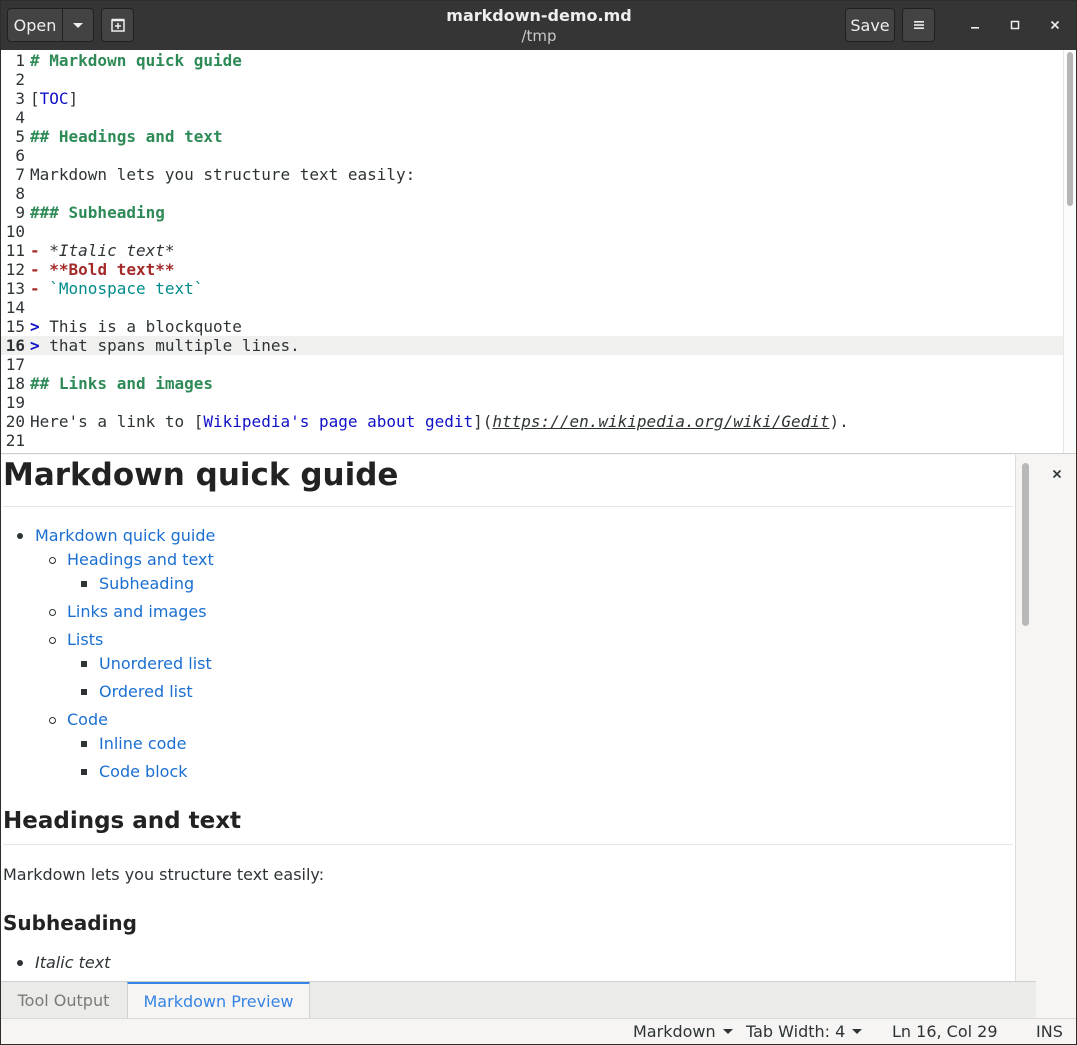 This screenshot has height=1045, width=1077. Describe the element at coordinates (15, 440) in the screenshot. I see `line-number: 21` at that location.